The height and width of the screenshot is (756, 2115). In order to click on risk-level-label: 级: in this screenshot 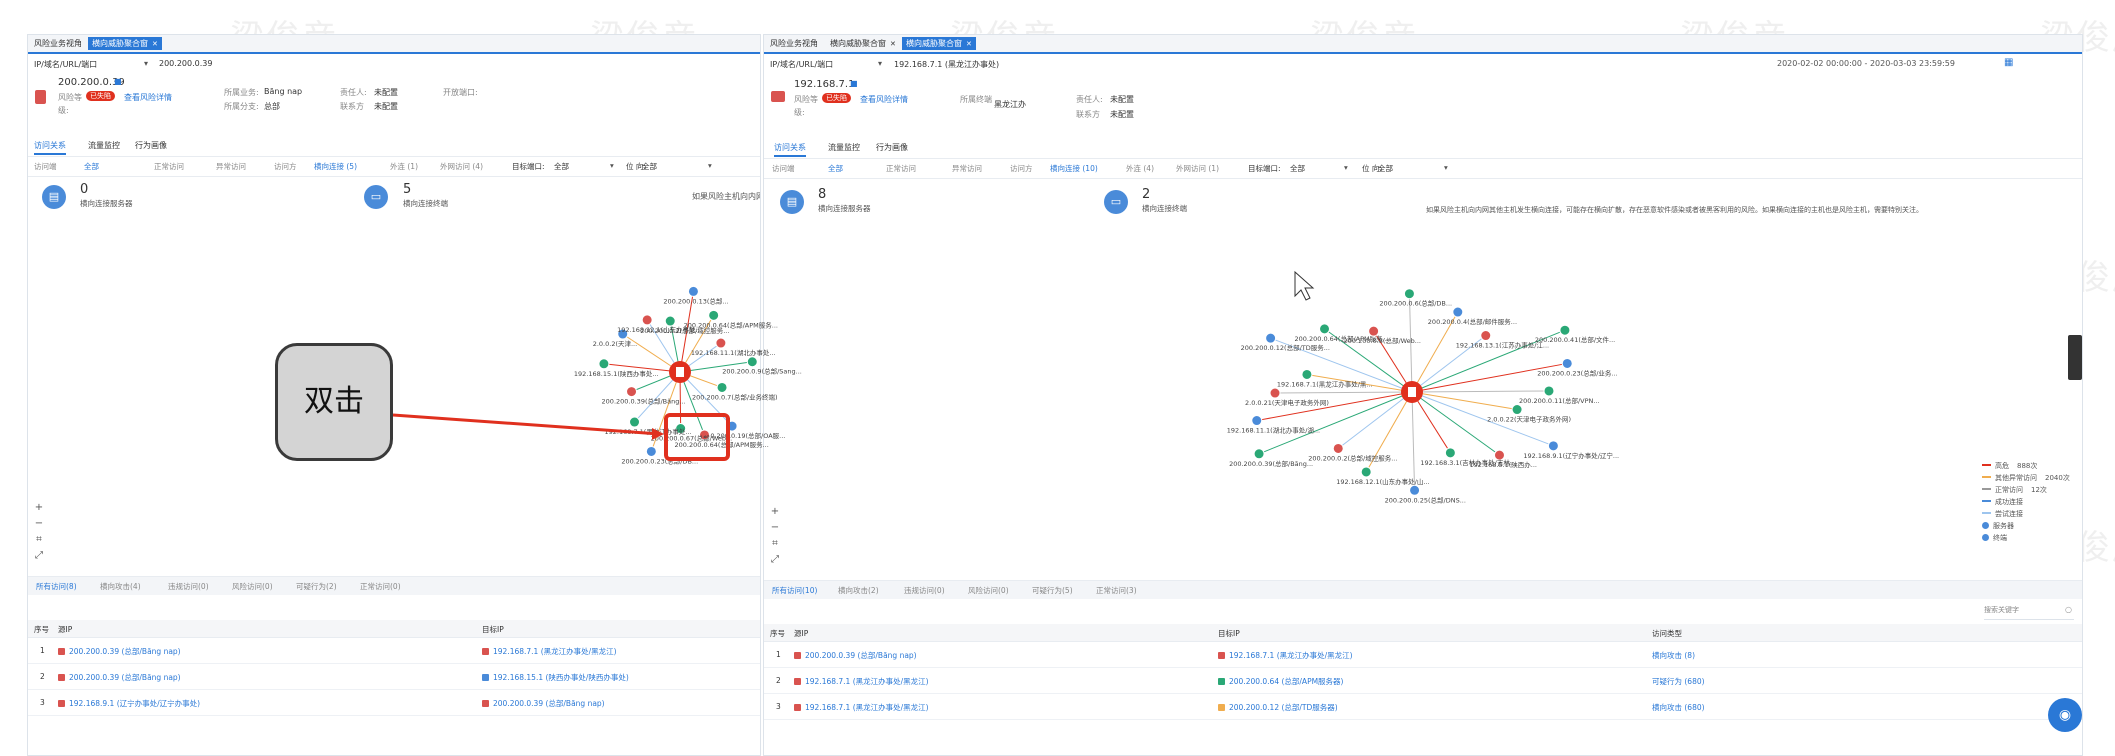, I will do `click(799, 112)`.